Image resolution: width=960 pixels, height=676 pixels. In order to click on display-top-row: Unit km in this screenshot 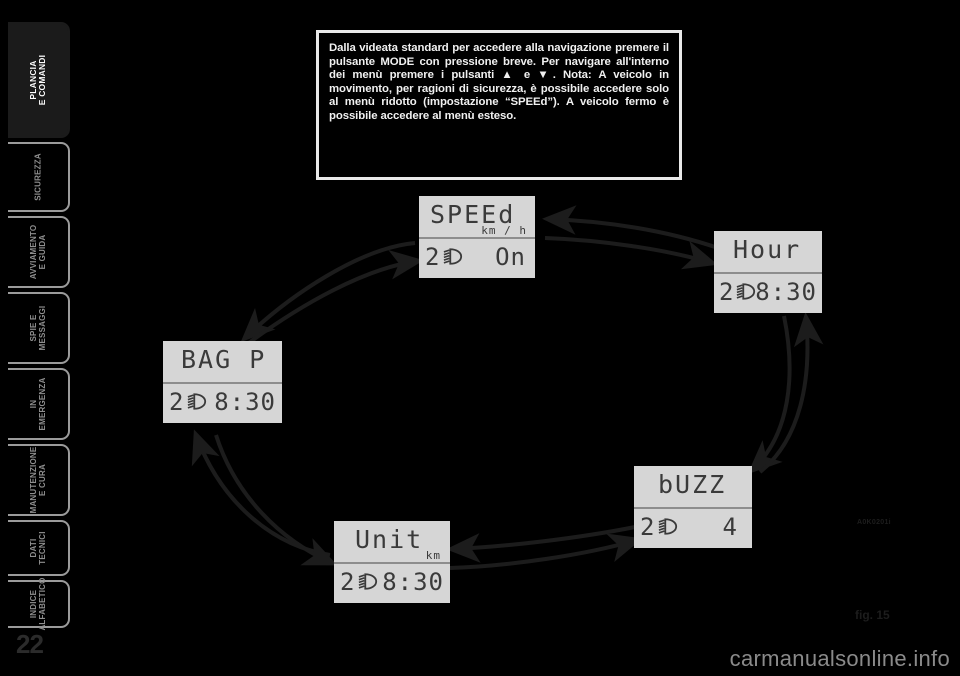, I will do `click(392, 541)`.